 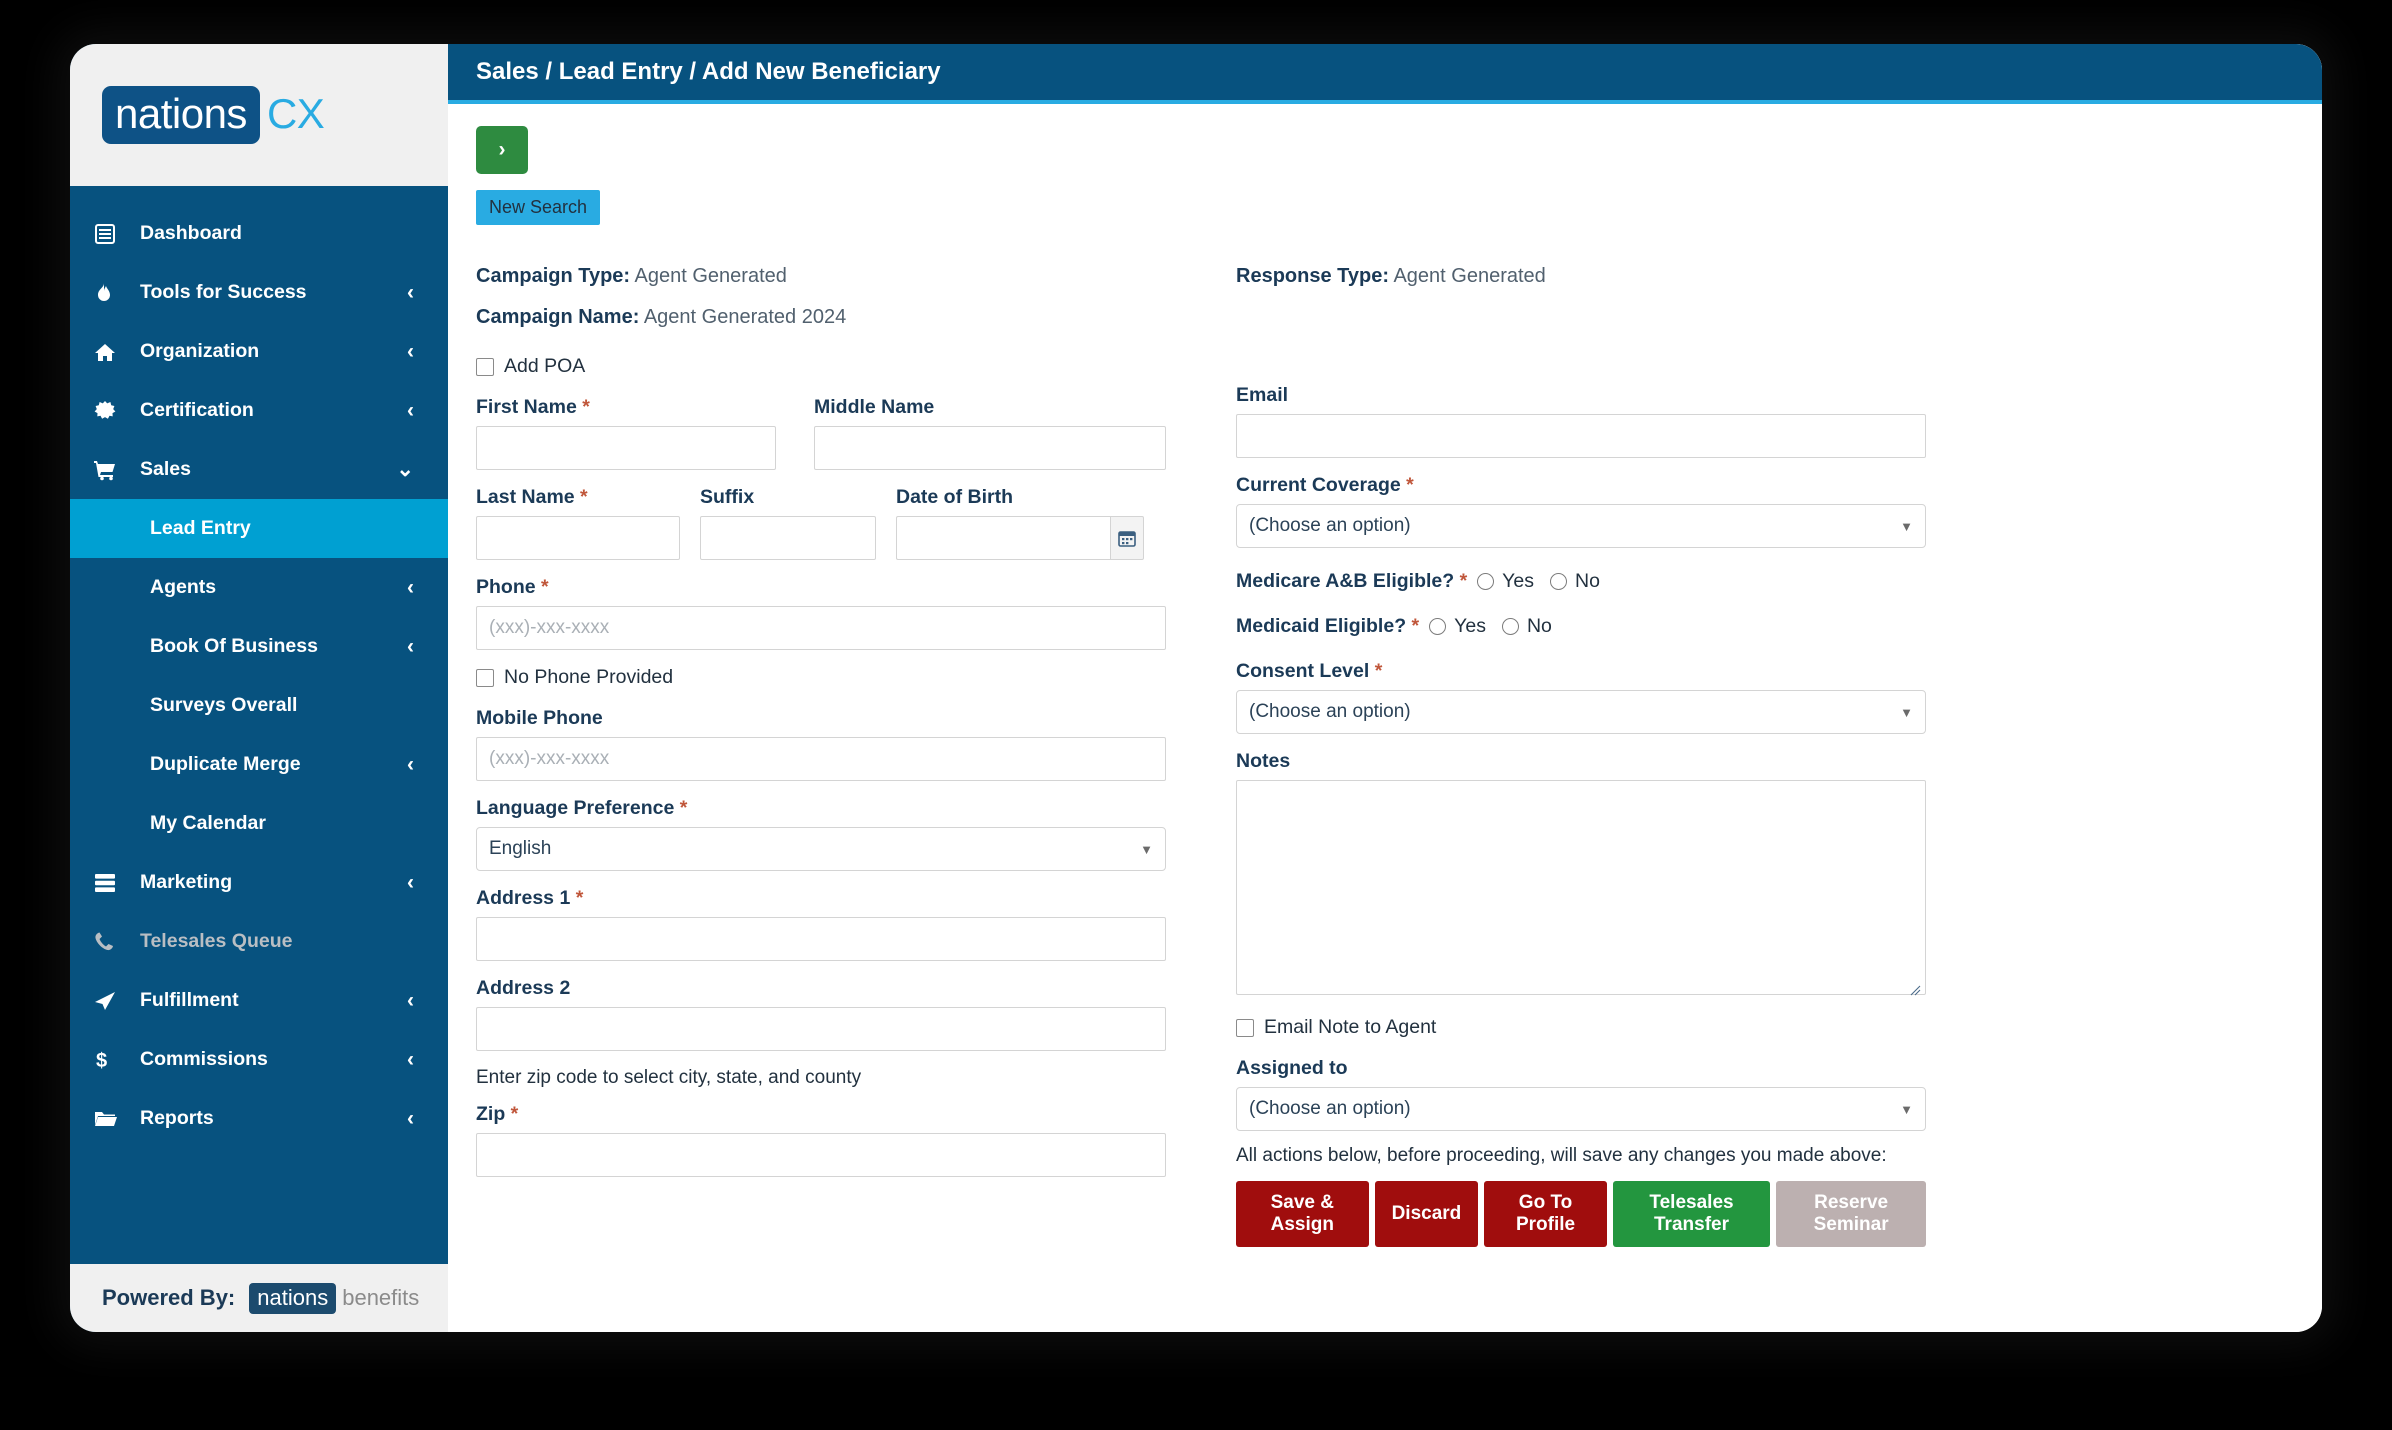 I want to click on medicaid-eligible-label: Medicaid Eligible?, so click(x=1321, y=626).